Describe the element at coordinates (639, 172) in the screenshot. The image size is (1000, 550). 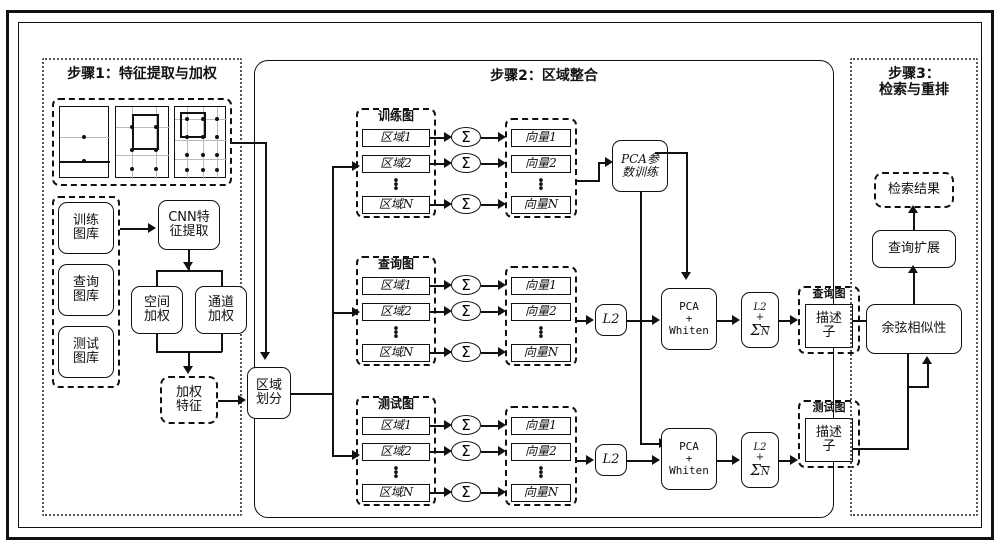
I see `pca-train-line2: 数训练` at that location.